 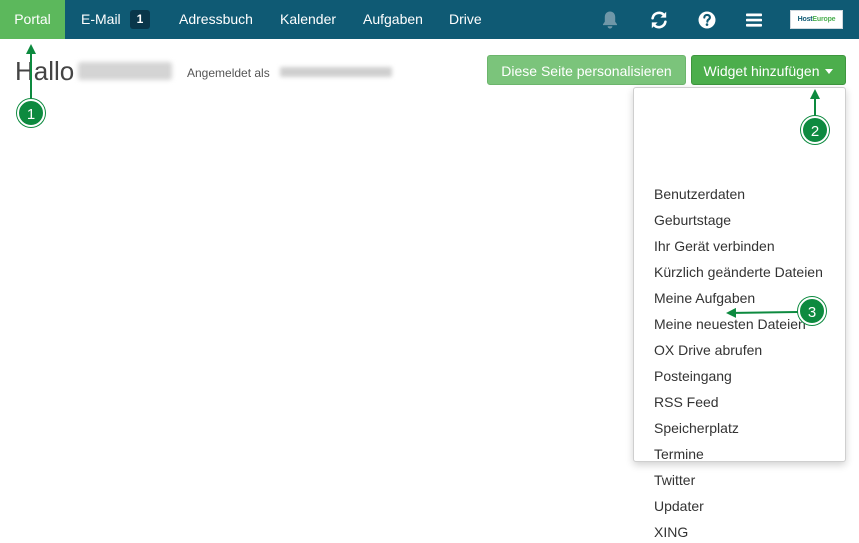 I want to click on step-marker-2: 2, so click(x=815, y=130).